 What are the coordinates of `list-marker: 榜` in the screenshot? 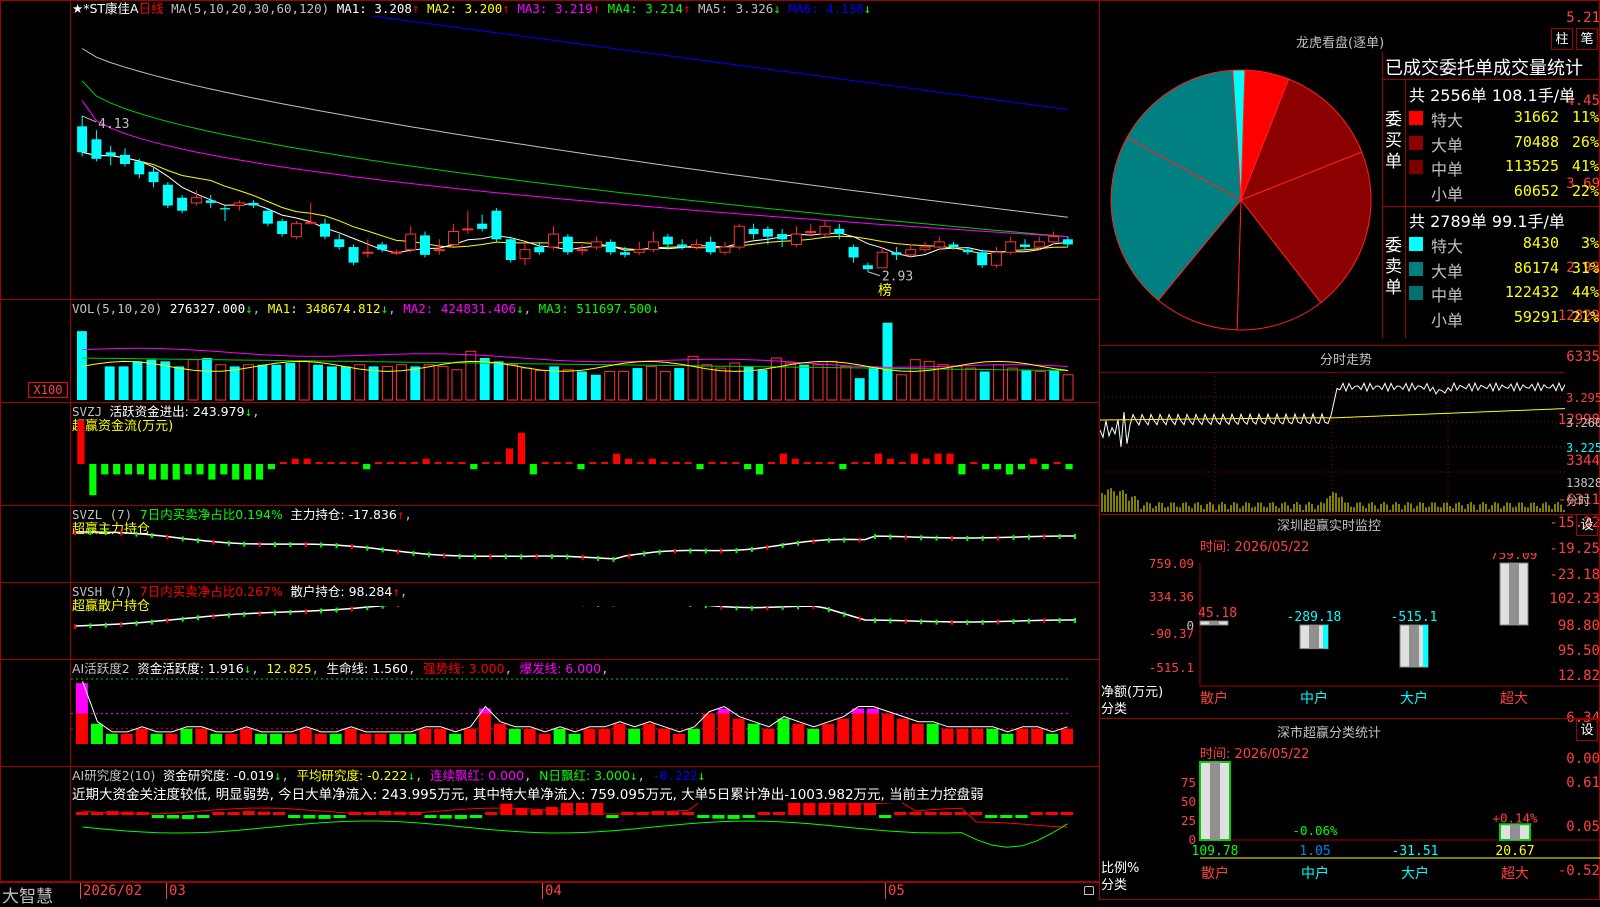 It's located at (885, 290).